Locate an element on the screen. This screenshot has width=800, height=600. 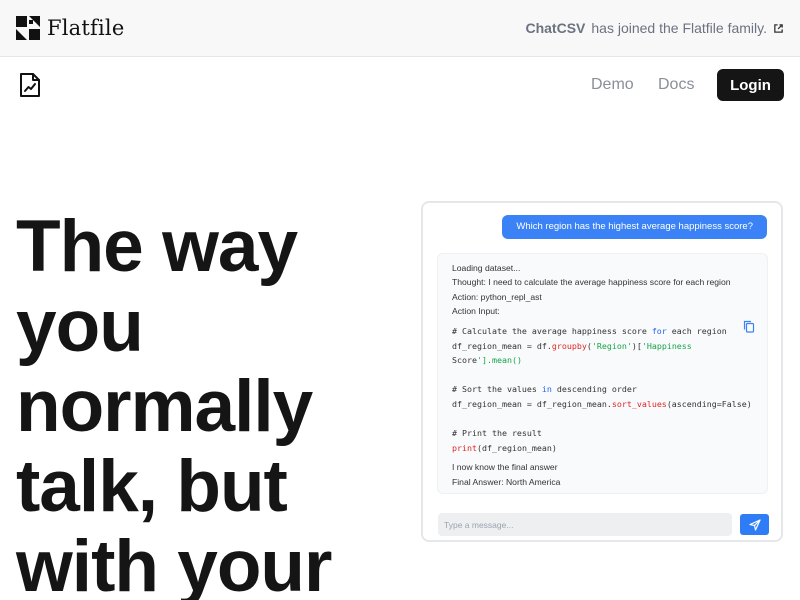
final-line: Final Answer: North America is located at coordinates (506, 481).